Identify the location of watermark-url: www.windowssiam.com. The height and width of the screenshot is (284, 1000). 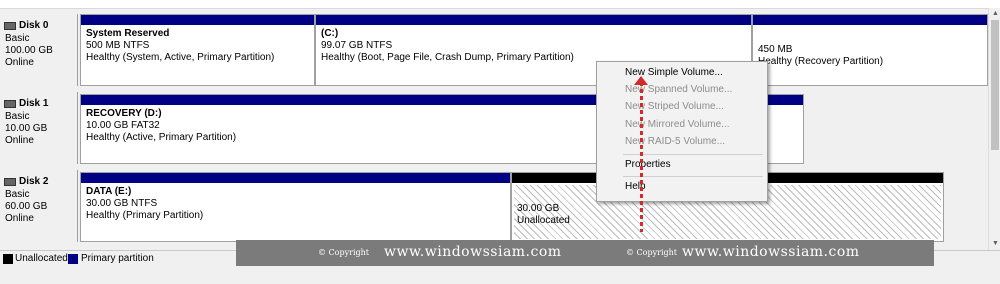
(473, 252).